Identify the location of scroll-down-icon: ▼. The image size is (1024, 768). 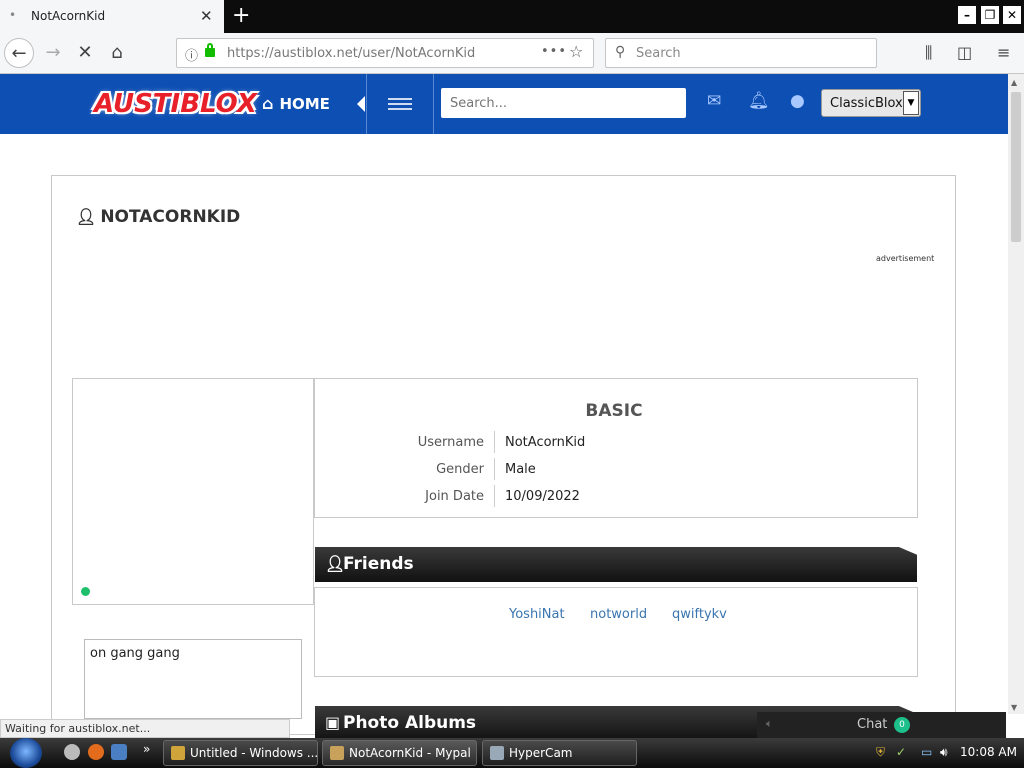
(1014, 707).